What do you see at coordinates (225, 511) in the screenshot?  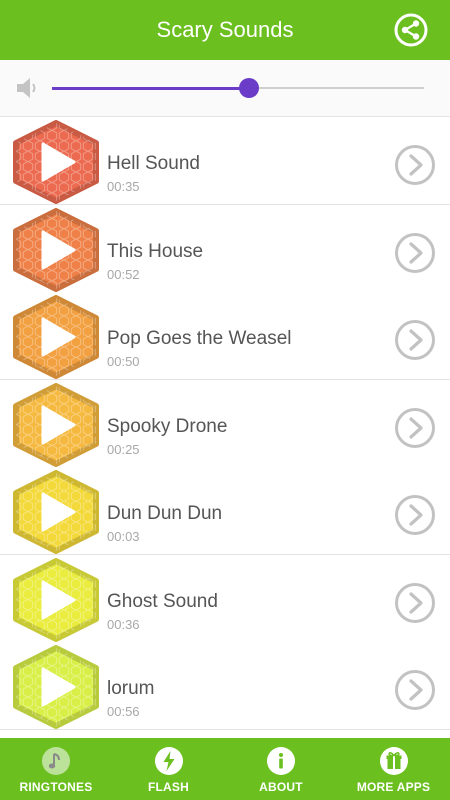 I see `list-item: Dun Dun Dun 00:03` at bounding box center [225, 511].